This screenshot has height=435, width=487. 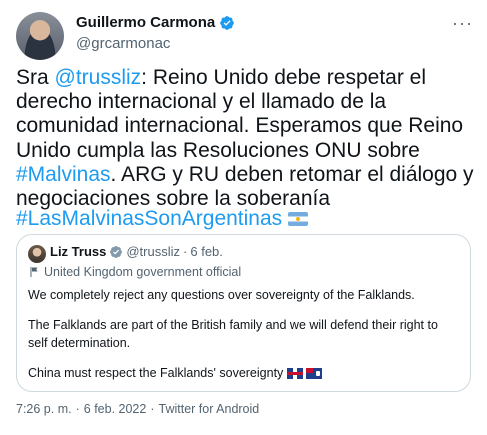 What do you see at coordinates (227, 22) in the screenshot?
I see `verified-badge-icon` at bounding box center [227, 22].